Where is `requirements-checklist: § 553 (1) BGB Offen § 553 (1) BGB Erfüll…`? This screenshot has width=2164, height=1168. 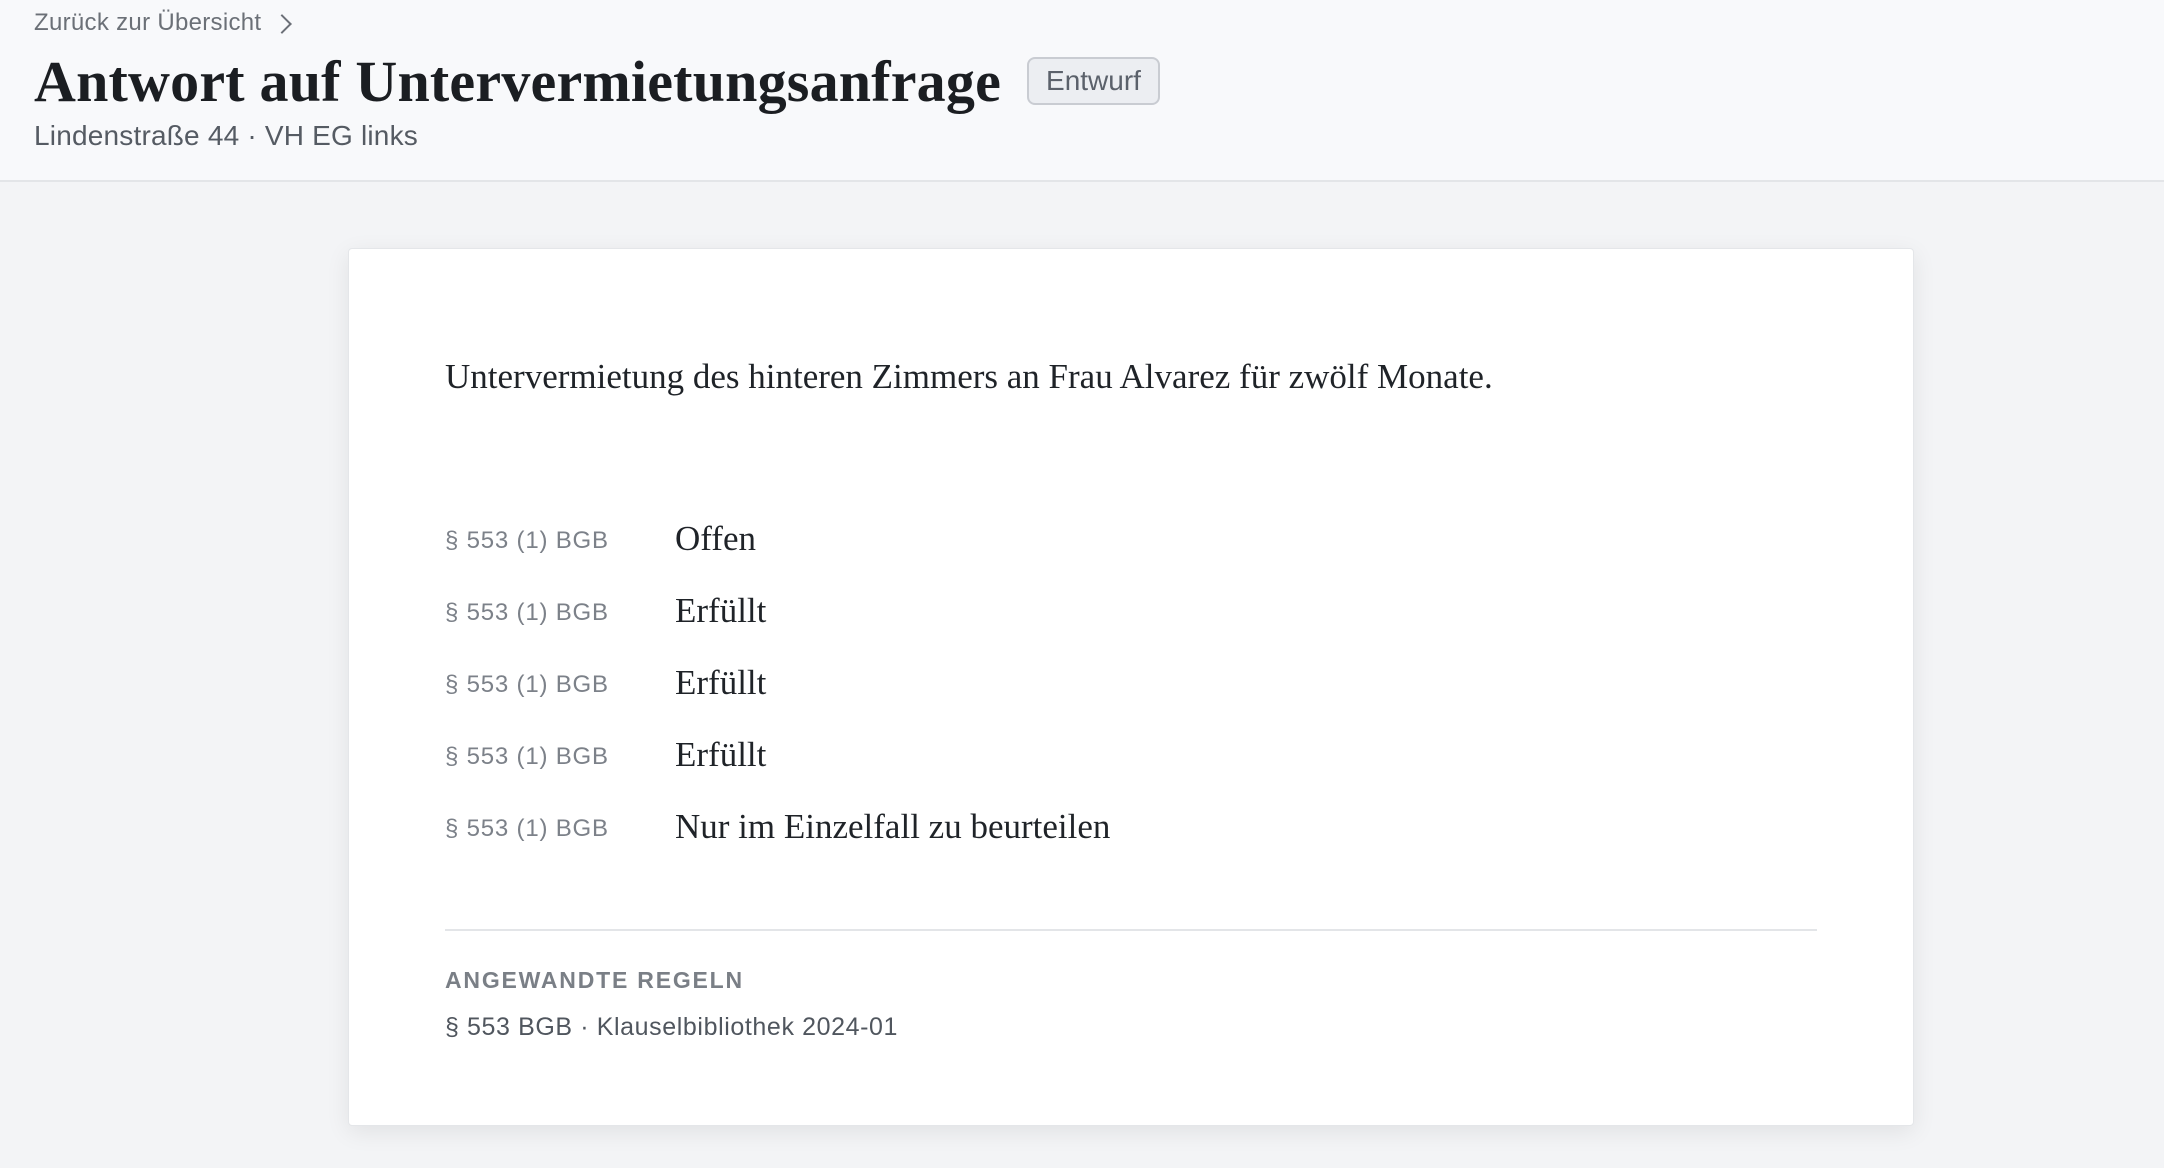
requirements-checklist: § 553 (1) BGB Offen § 553 (1) BGB Erfüll… is located at coordinates (777, 683).